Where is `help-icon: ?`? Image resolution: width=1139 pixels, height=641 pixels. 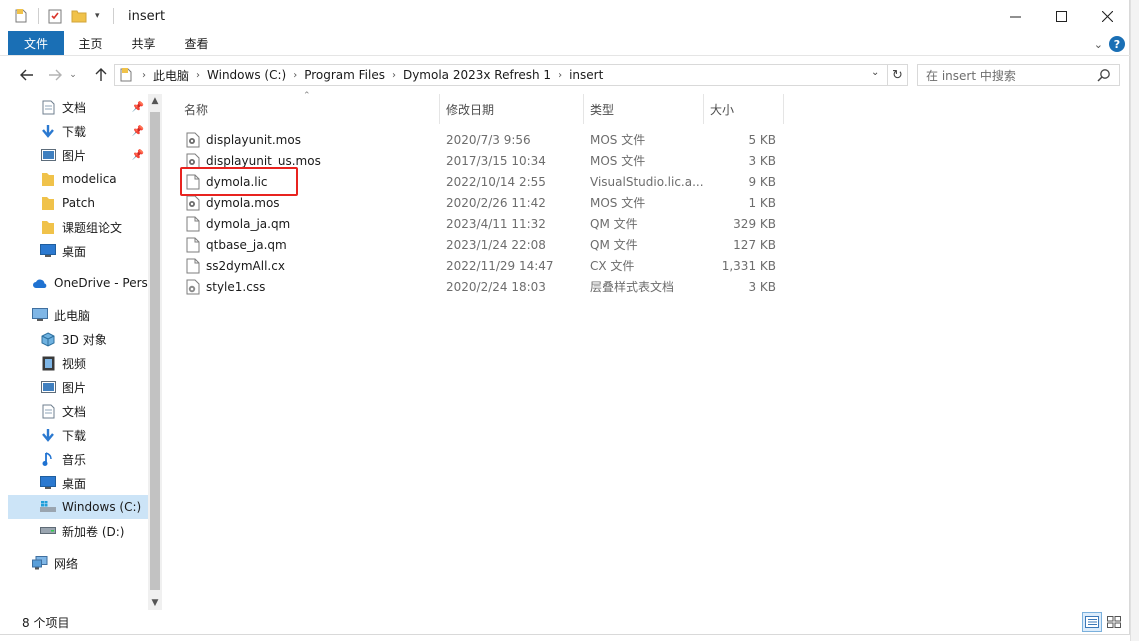 help-icon: ? is located at coordinates (1117, 44).